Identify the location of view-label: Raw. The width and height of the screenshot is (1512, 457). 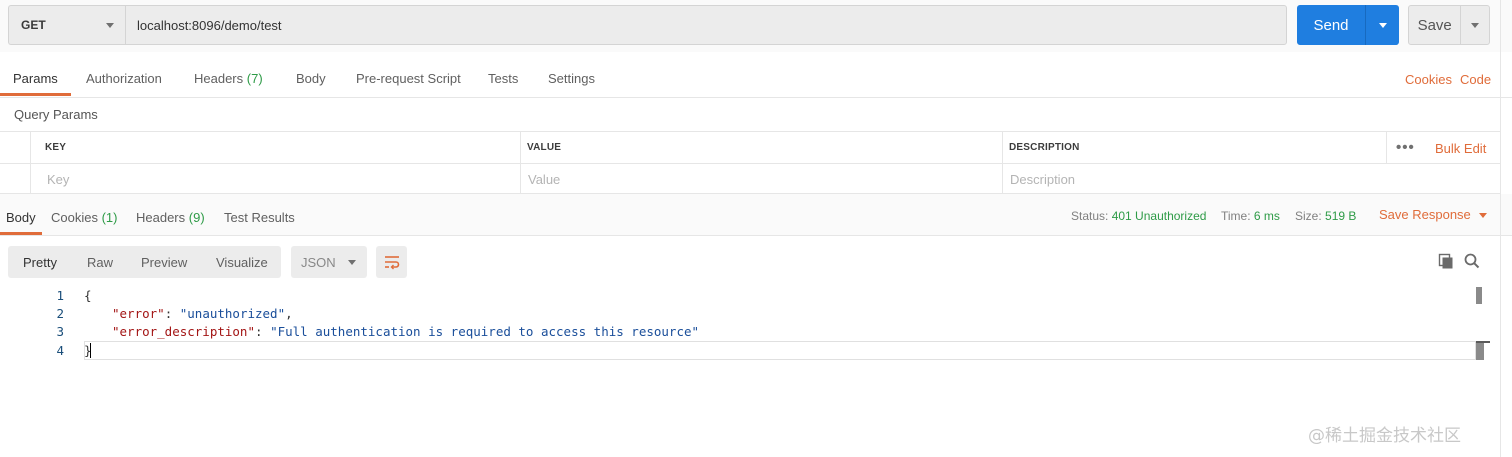
(100, 262).